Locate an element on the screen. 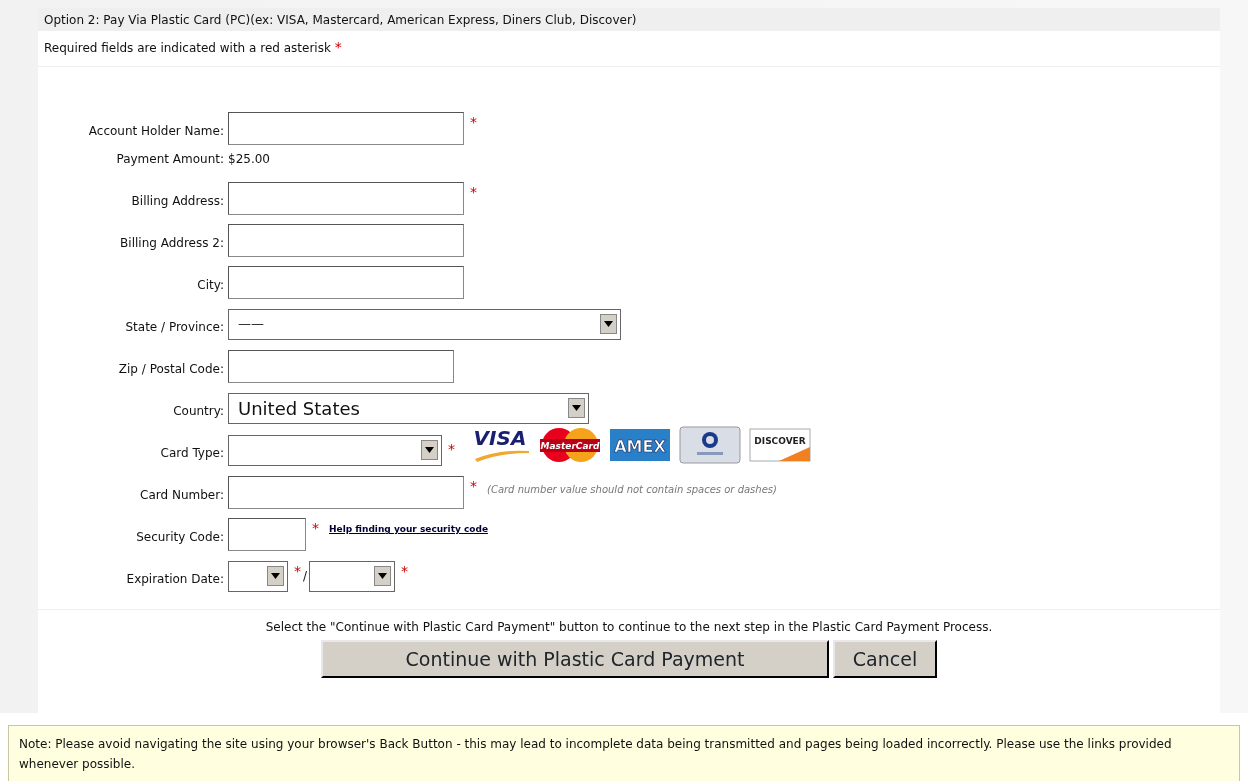 This screenshot has width=1248, height=781. visa-logo: VISA is located at coordinates (500, 444).